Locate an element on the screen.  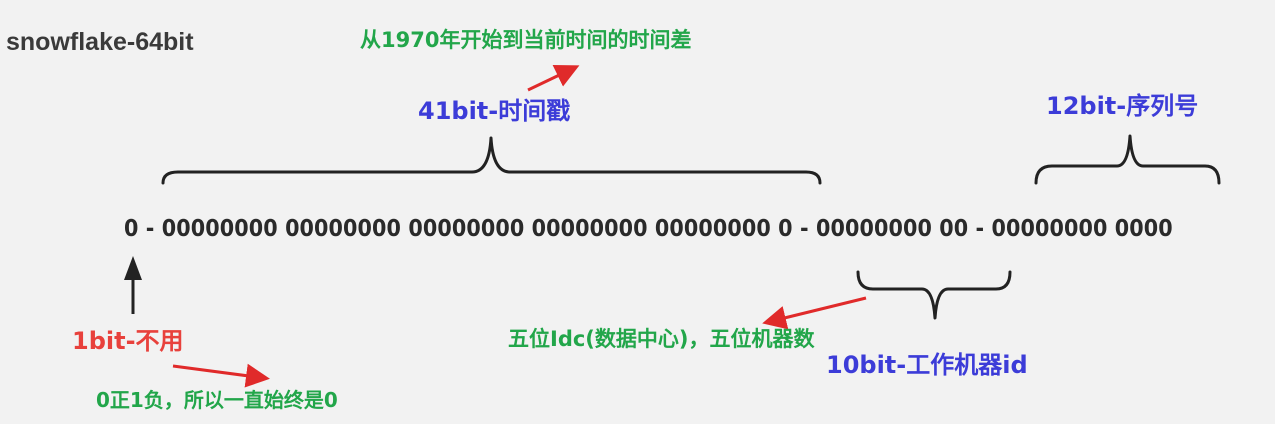
machine-id-note: 五位Idc(数据中心)，五位机器数 is located at coordinates (661, 339).